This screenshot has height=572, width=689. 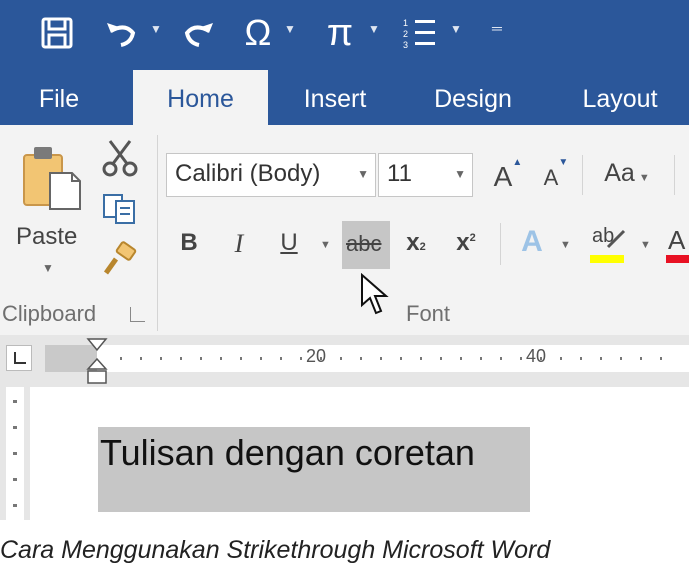 What do you see at coordinates (677, 259) in the screenshot?
I see `font-color-bar` at bounding box center [677, 259].